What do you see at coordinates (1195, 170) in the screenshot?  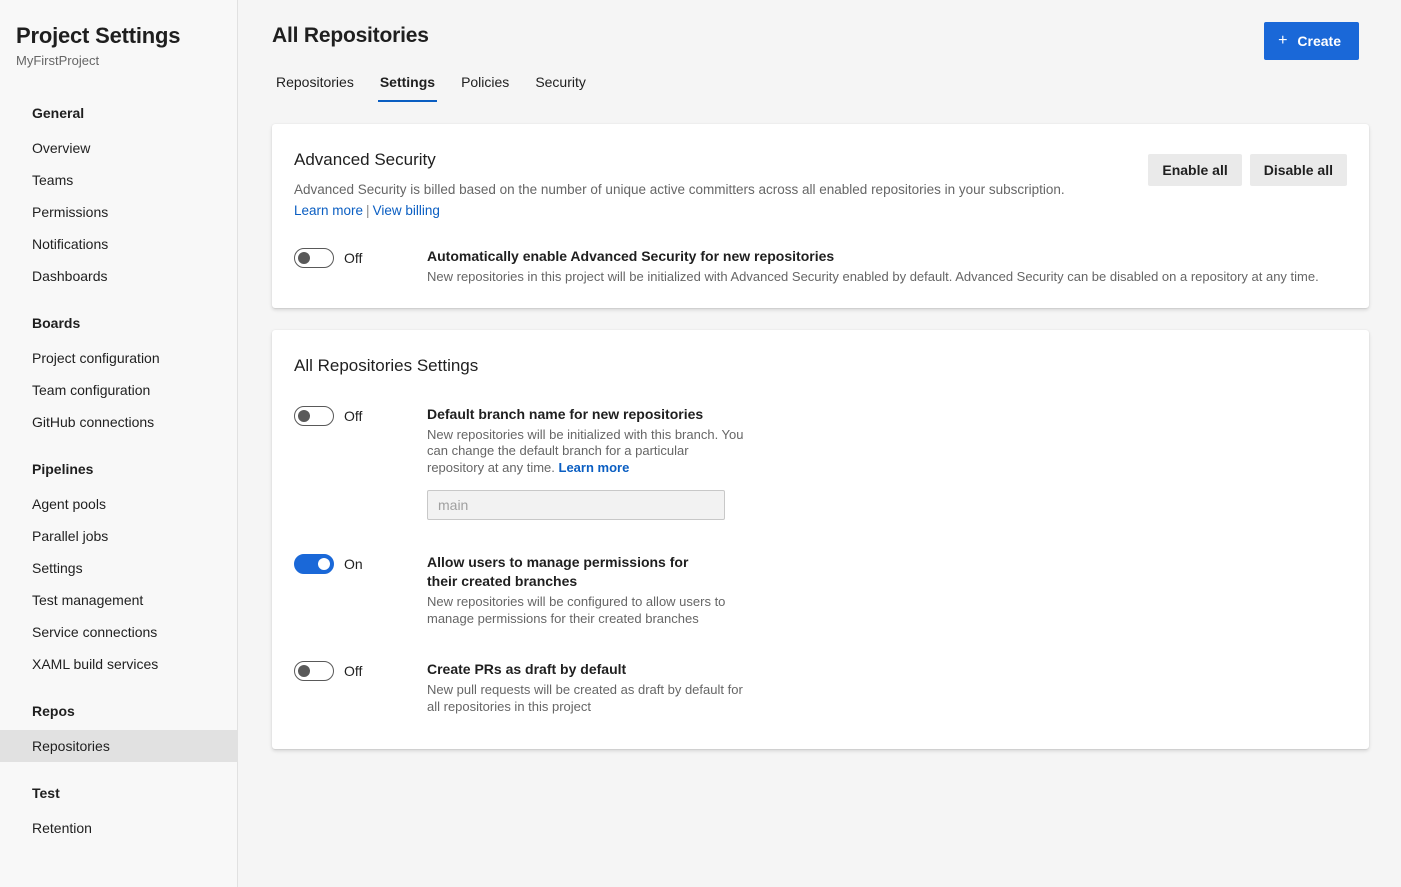 I see `enable-all-button: Enable all` at bounding box center [1195, 170].